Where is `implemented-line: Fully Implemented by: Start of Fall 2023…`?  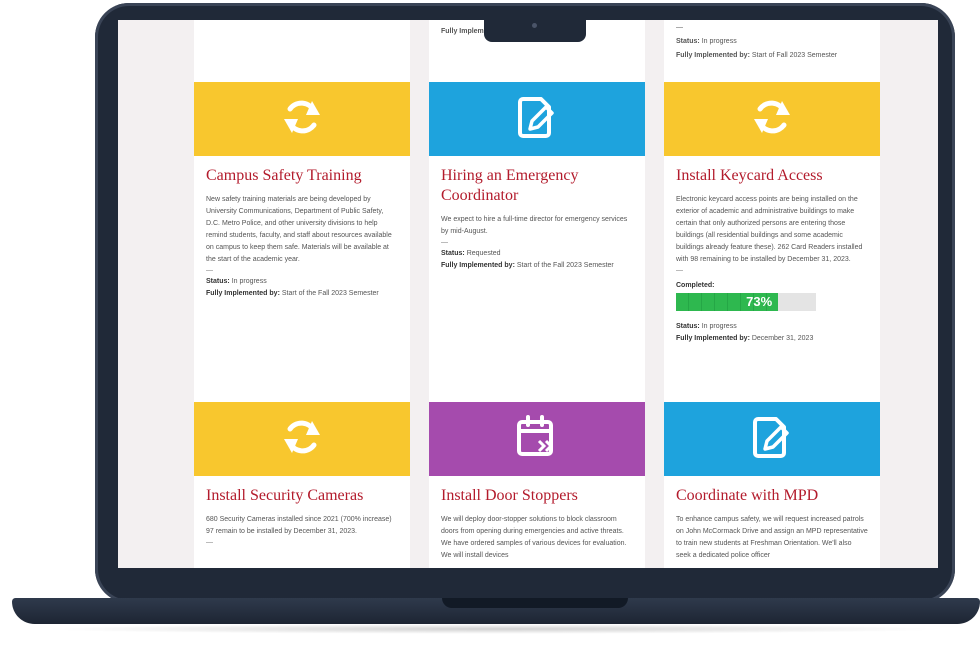
implemented-line: Fully Implemented by: Start of Fall 2023… is located at coordinates (756, 56).